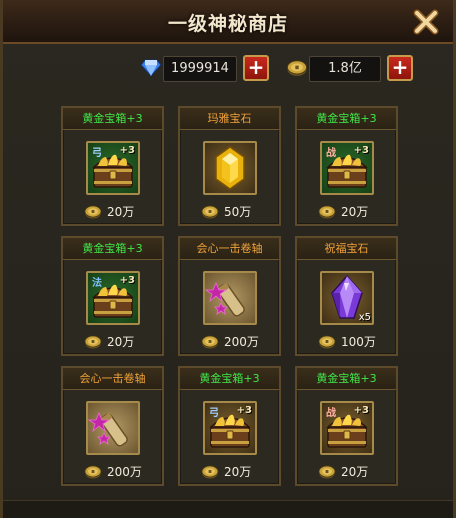 This screenshot has height=518, width=456. I want to click on title-bar: 一级神秘商店, so click(228, 22).